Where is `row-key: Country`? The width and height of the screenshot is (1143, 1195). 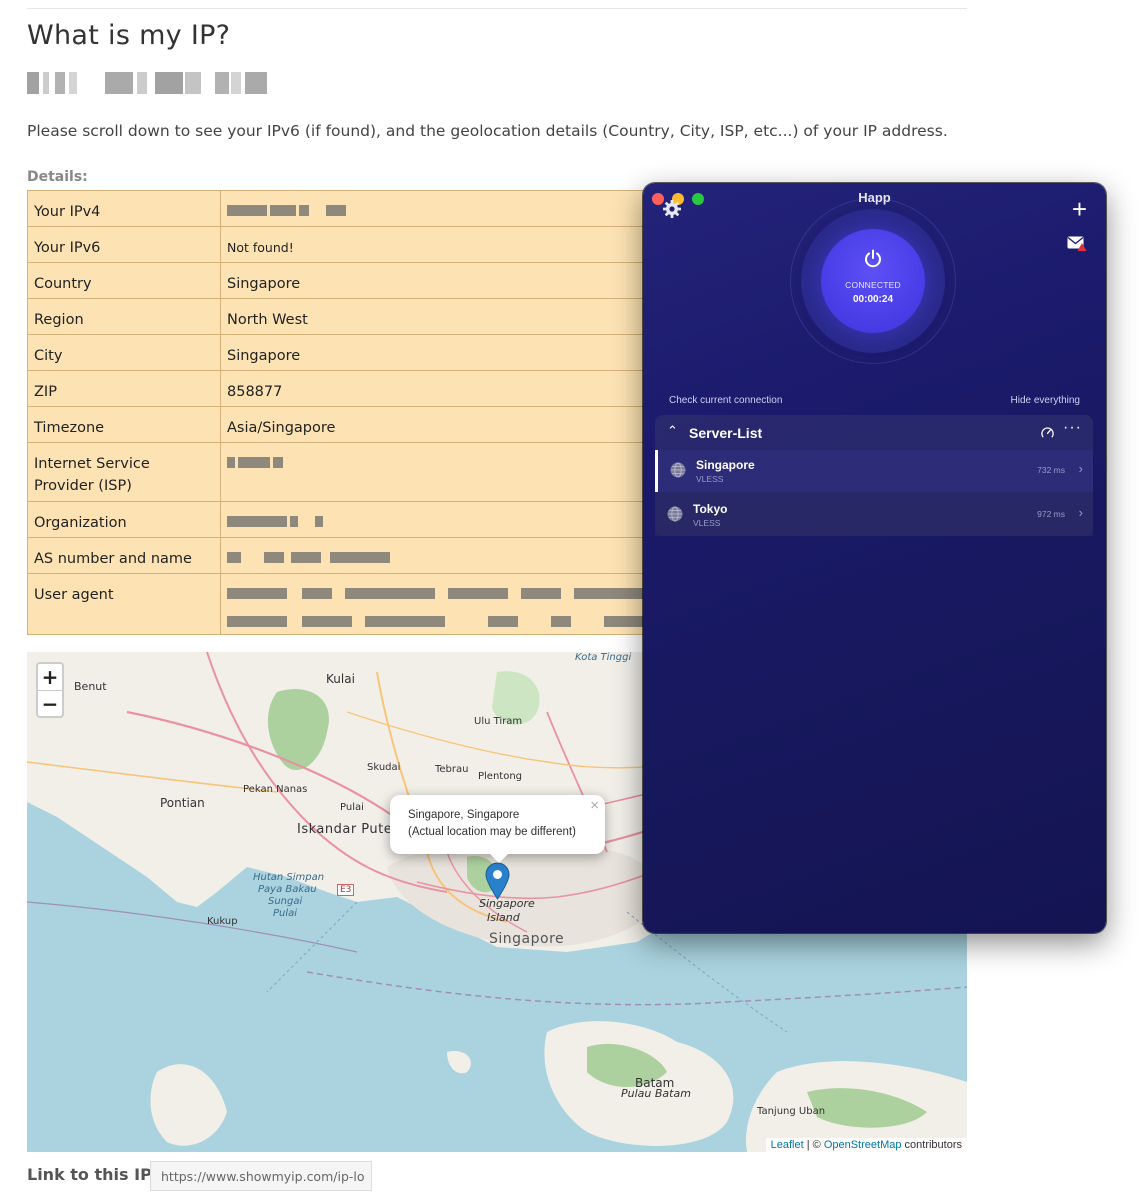
row-key: Country is located at coordinates (124, 280).